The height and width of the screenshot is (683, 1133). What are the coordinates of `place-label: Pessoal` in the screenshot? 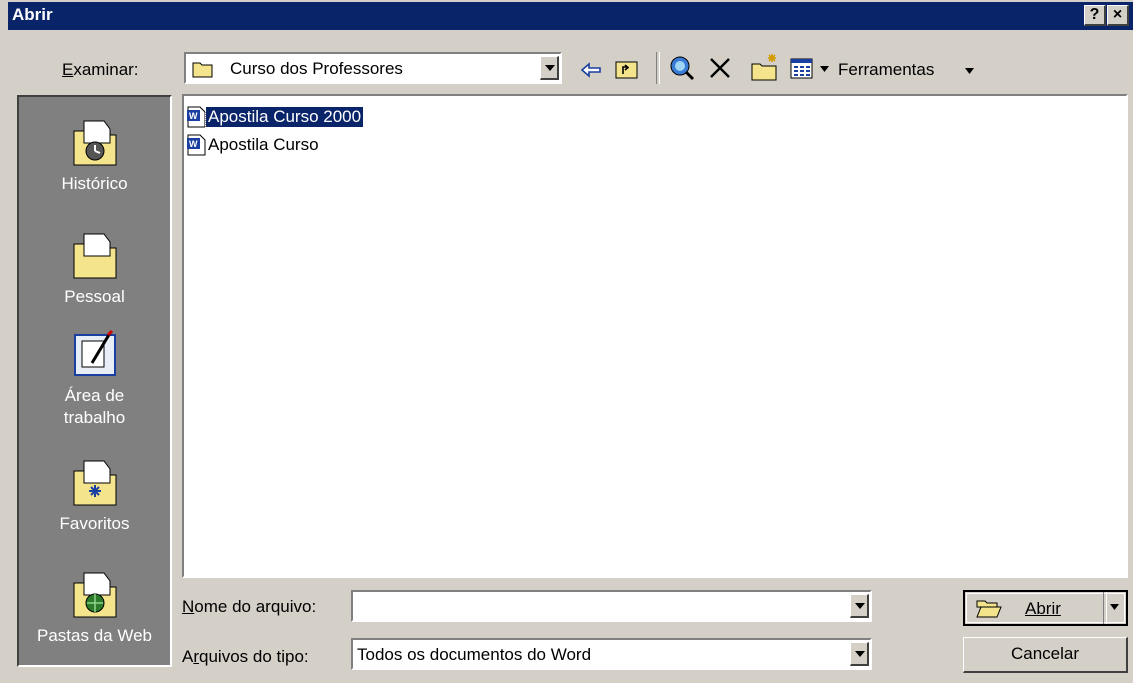 It's located at (94, 296).